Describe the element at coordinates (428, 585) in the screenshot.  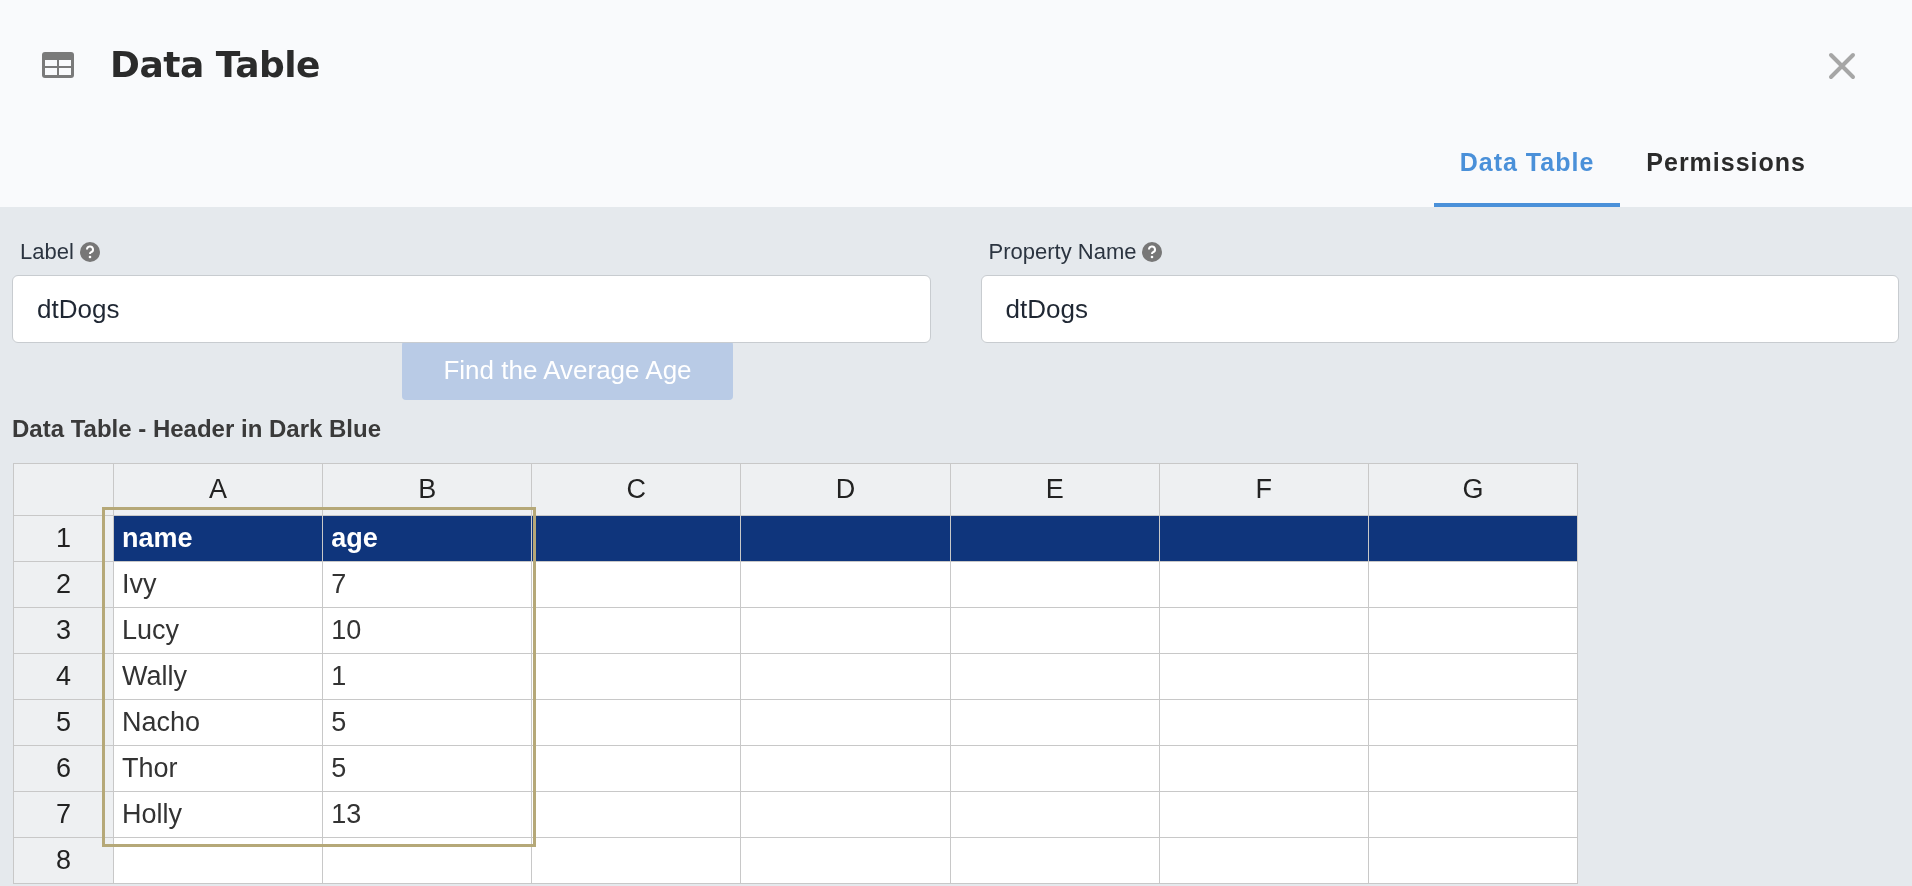
I see `table-cell: 7` at that location.